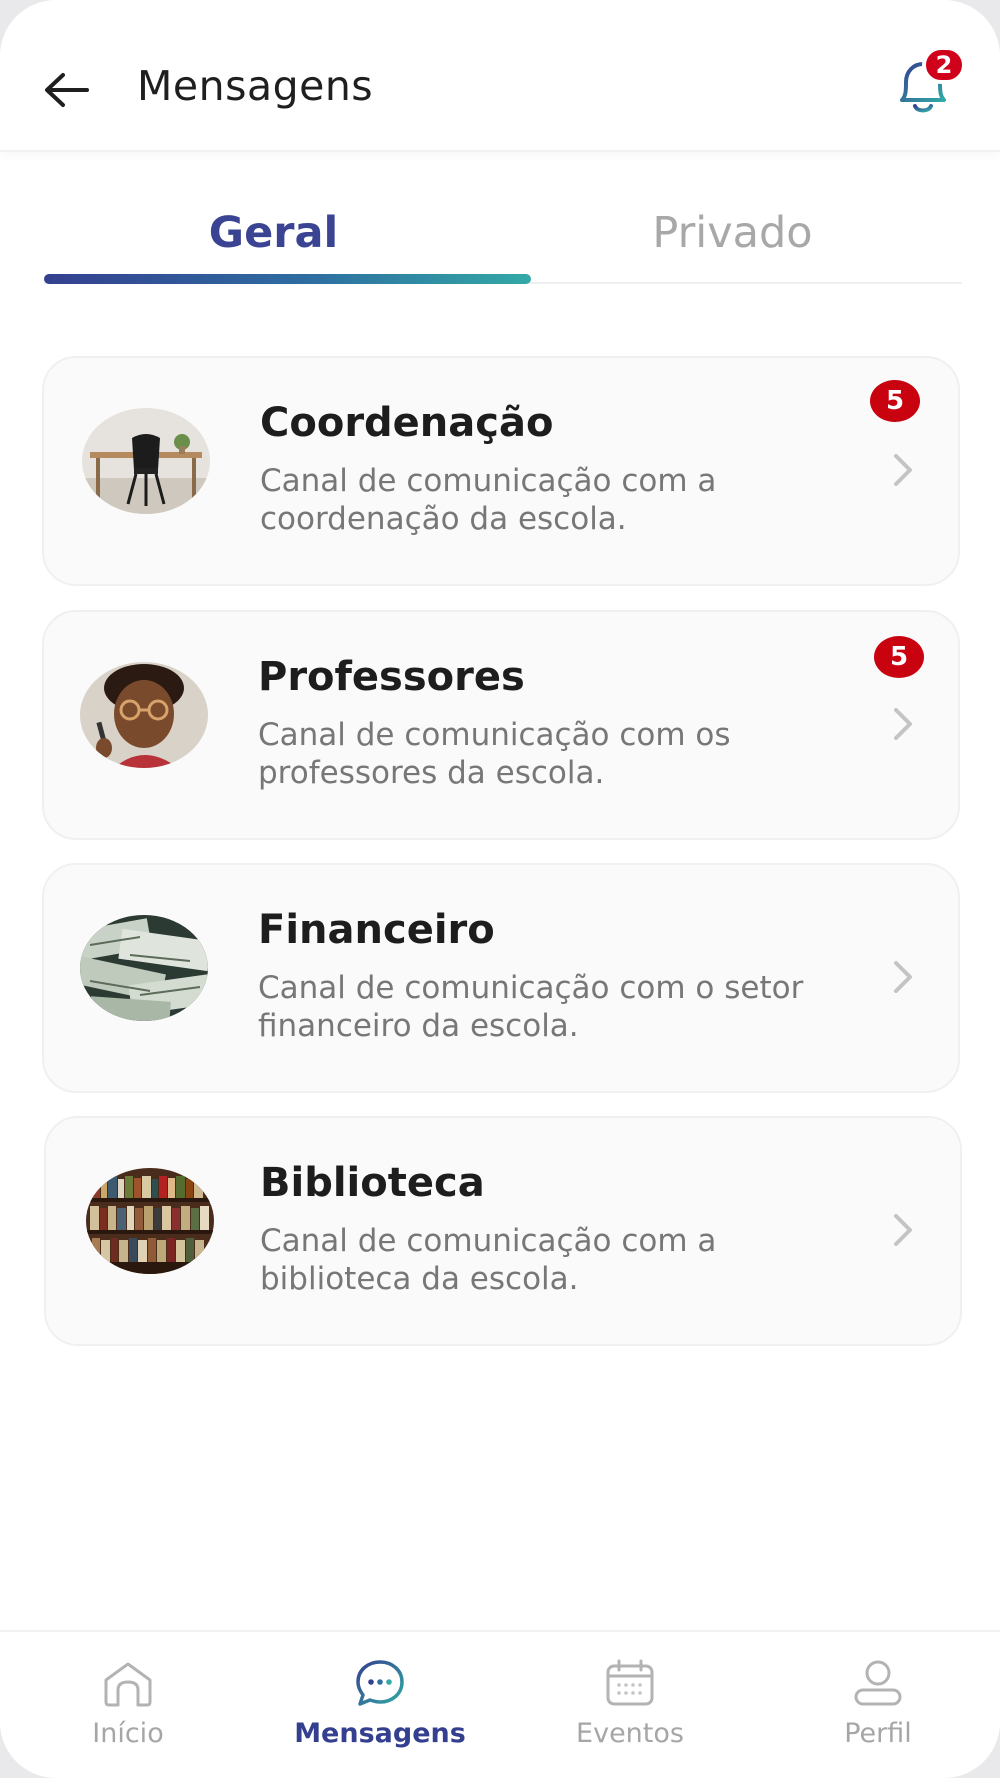  Describe the element at coordinates (878, 1708) in the screenshot. I see `nav-perfil: Perfil` at that location.